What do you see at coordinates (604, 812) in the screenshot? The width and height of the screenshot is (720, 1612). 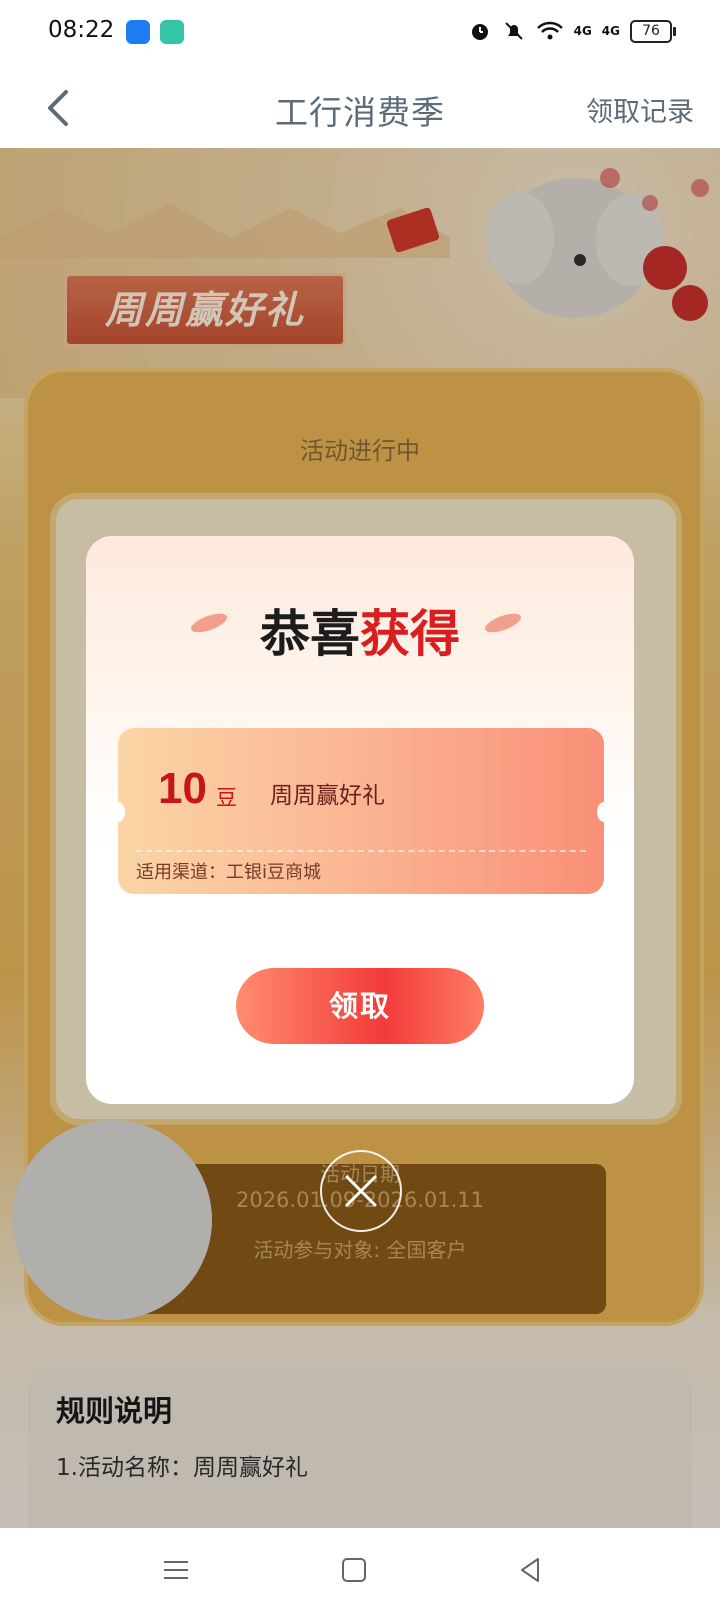 I see `coupon-notch-right` at bounding box center [604, 812].